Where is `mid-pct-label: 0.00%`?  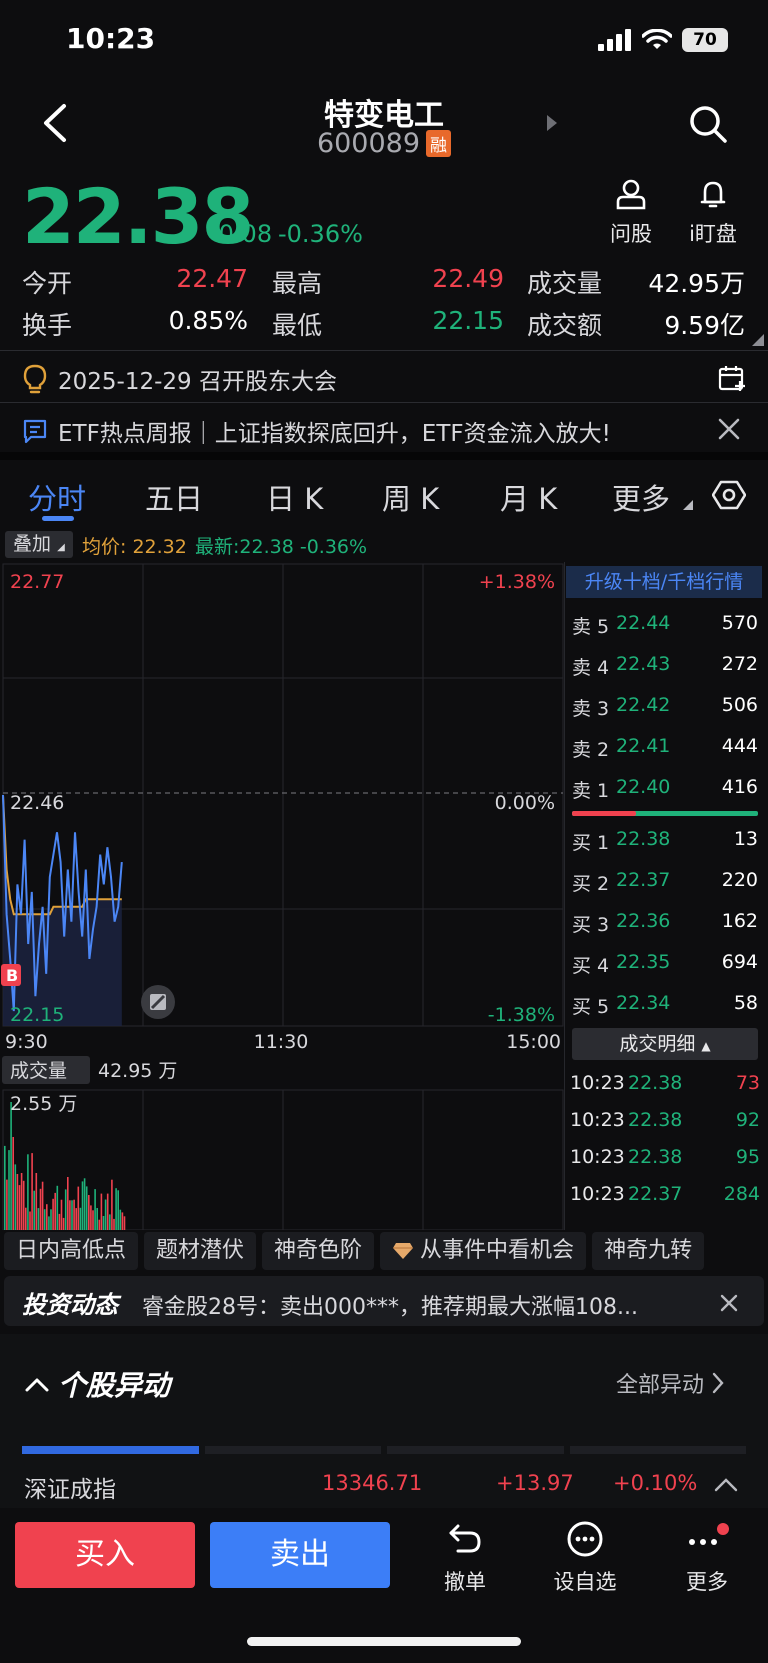
mid-pct-label: 0.00% is located at coordinates (525, 803).